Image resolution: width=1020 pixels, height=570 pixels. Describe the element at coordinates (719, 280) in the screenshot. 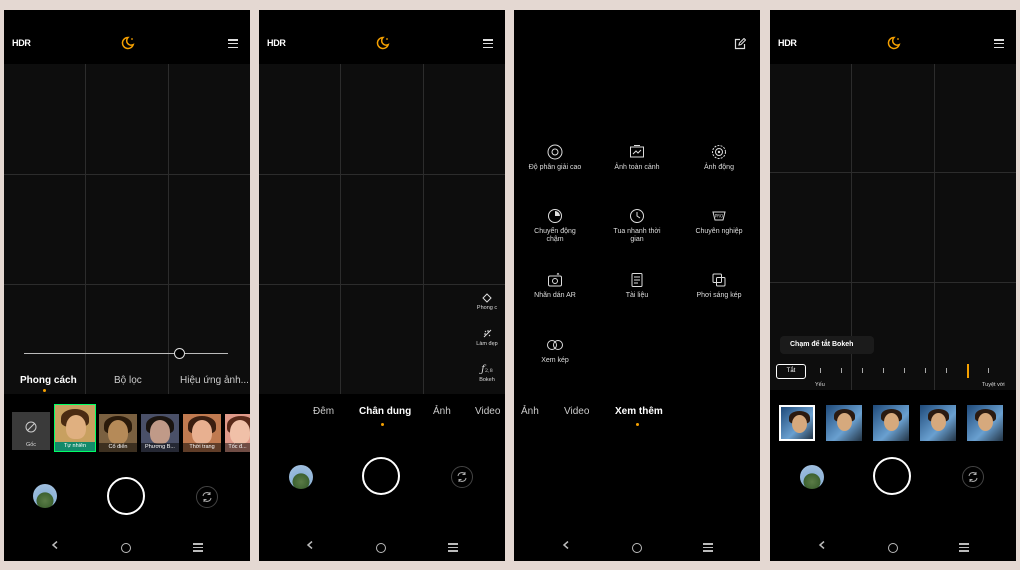

I see `double-exposure-icon` at that location.